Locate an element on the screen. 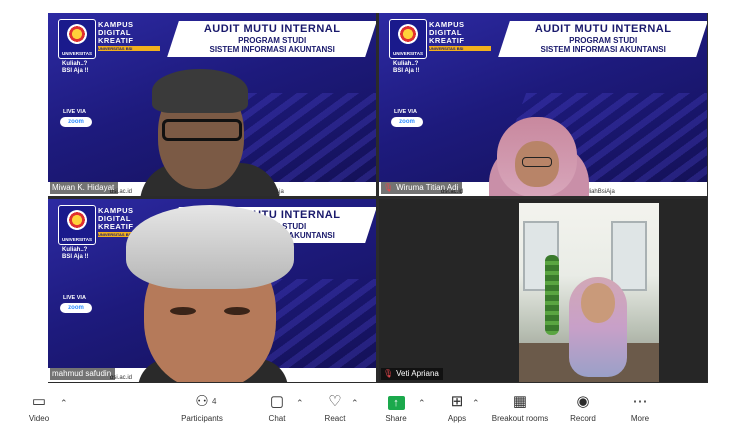  chat-options-chevron-icon: ⌃ is located at coordinates (300, 403).